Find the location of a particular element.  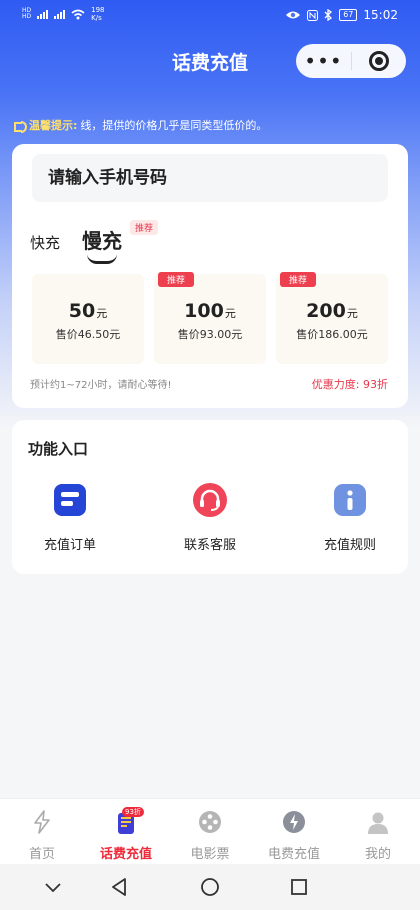

more-options-button: ••• is located at coordinates (323, 61).